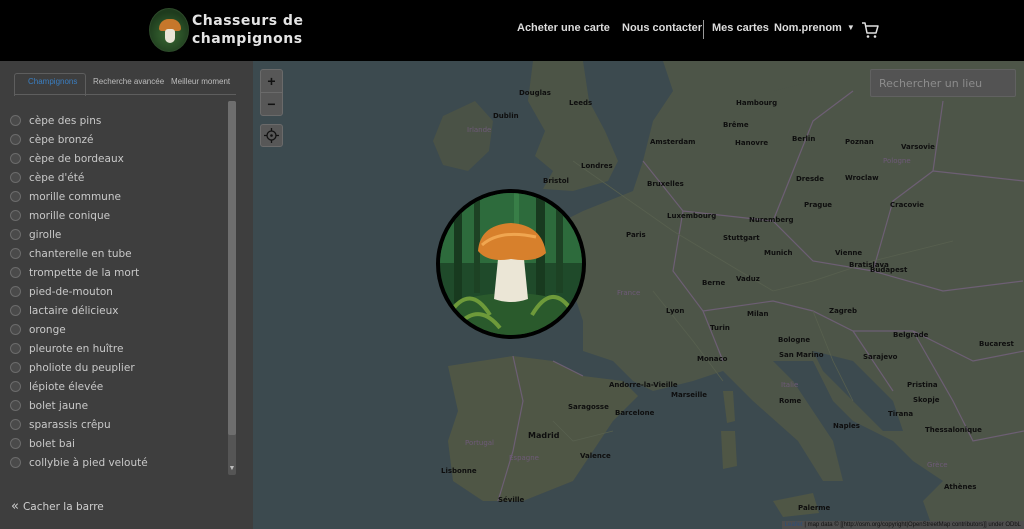 This screenshot has width=1024, height=529. I want to click on city-label: Luxembourg, so click(692, 216).